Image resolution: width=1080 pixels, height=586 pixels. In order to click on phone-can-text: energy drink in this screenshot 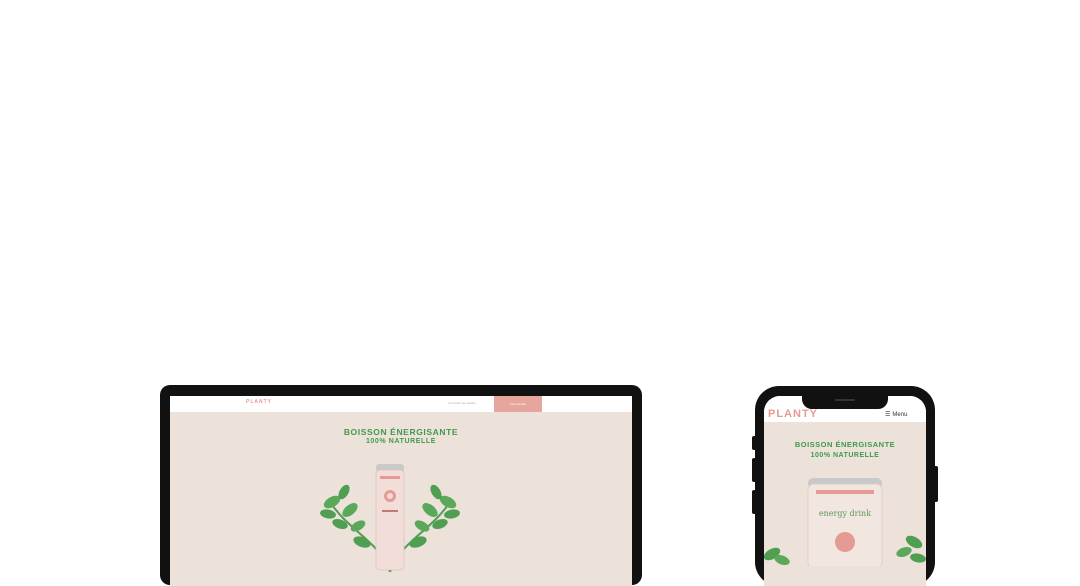, I will do `click(845, 513)`.